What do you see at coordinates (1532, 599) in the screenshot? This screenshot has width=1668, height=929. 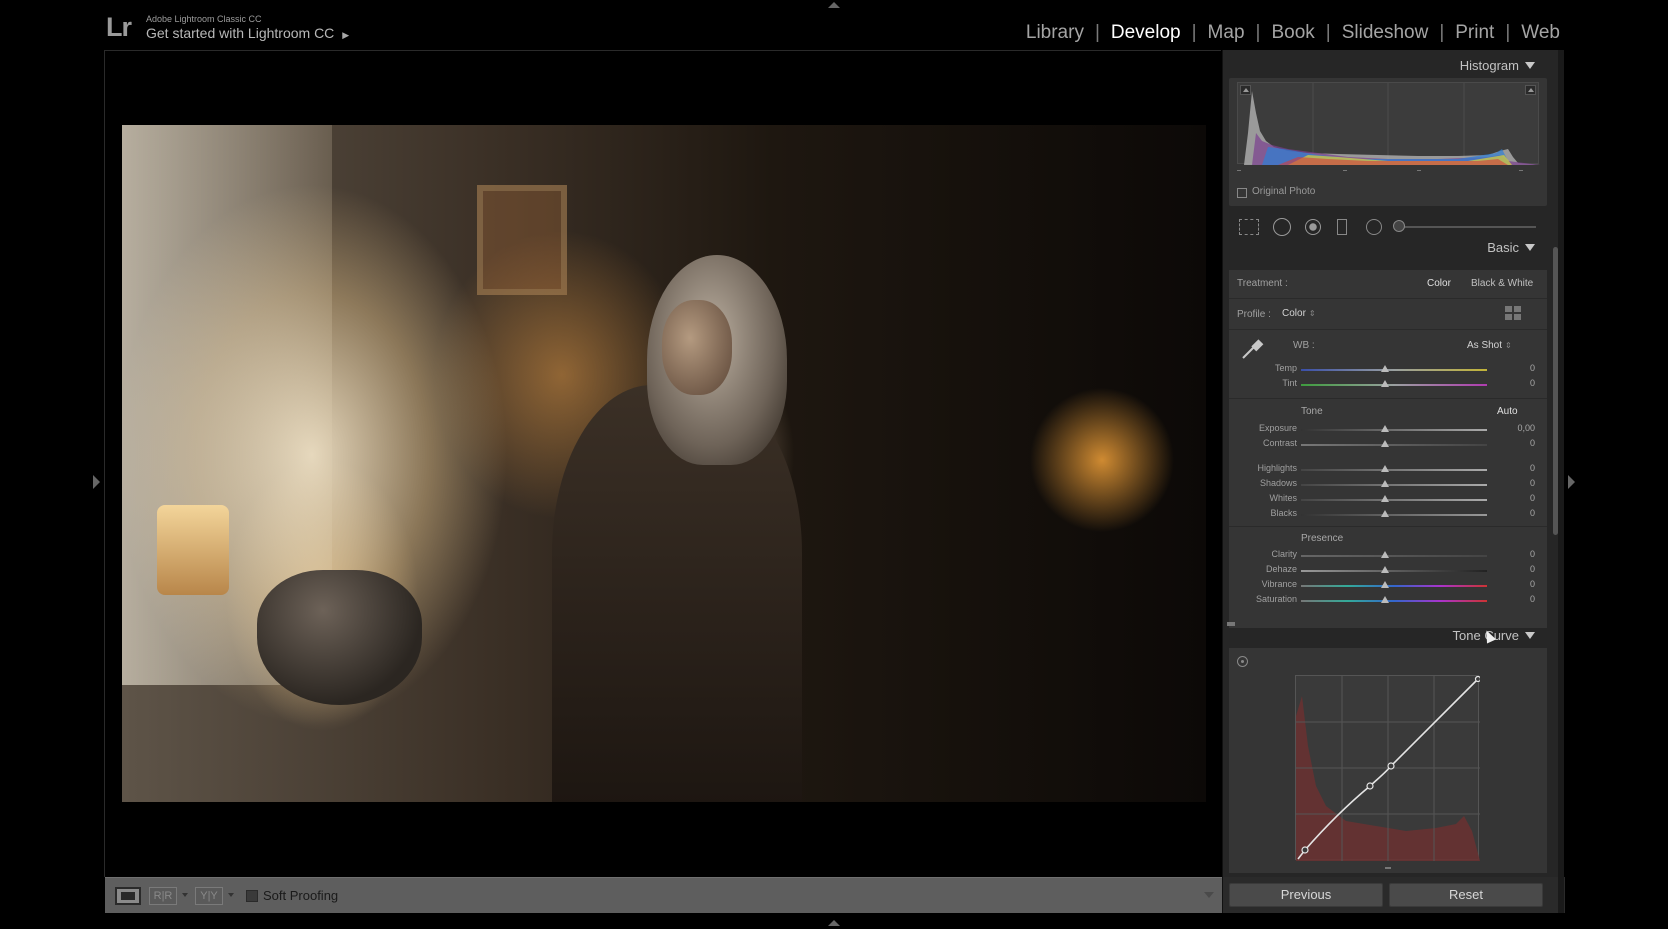 I see `saturation-value: 0` at bounding box center [1532, 599].